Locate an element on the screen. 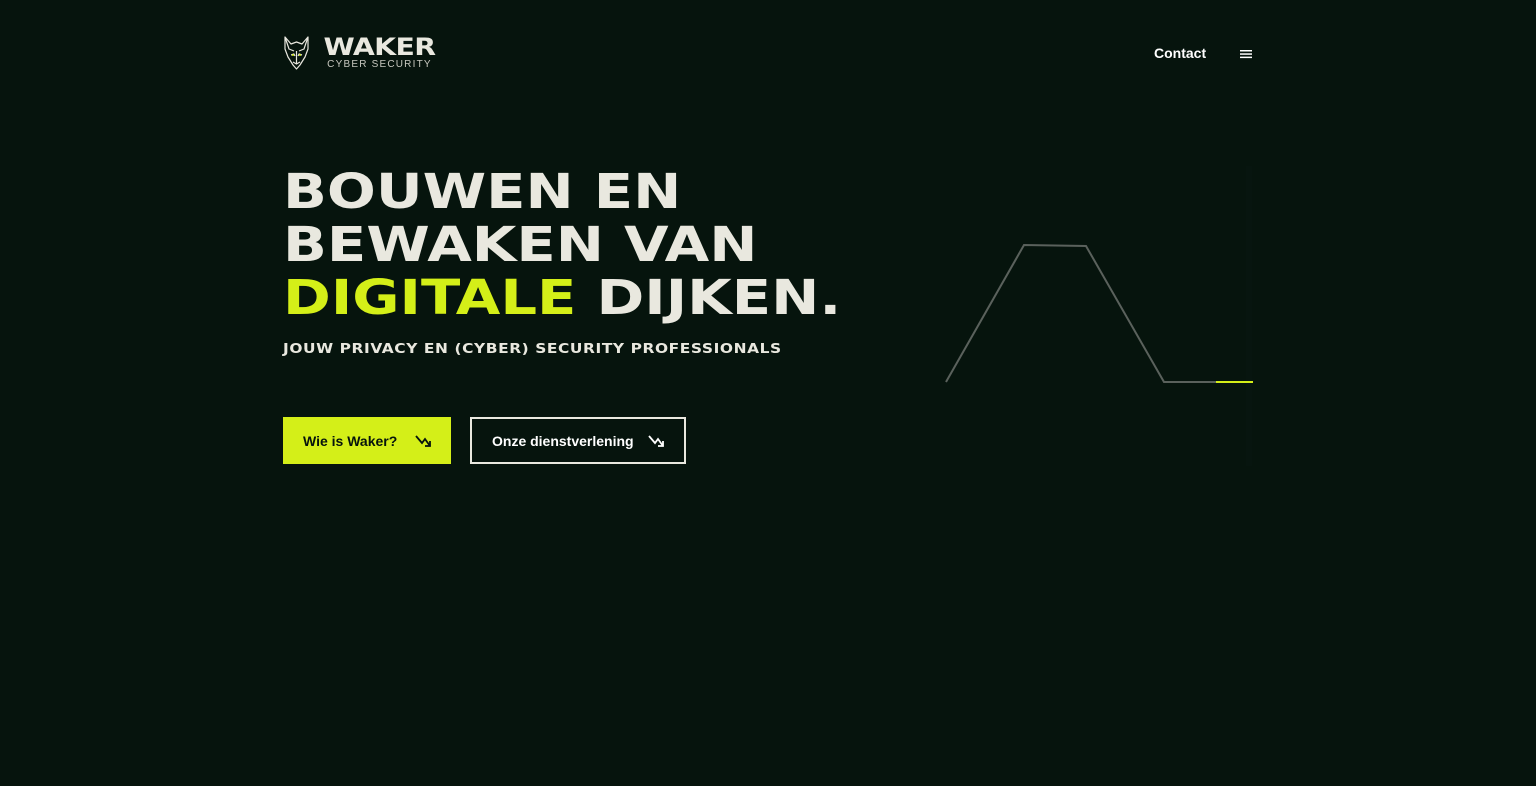 The width and height of the screenshot is (1536, 786). graphic-edge-shade is located at coordinates (1249, 316).